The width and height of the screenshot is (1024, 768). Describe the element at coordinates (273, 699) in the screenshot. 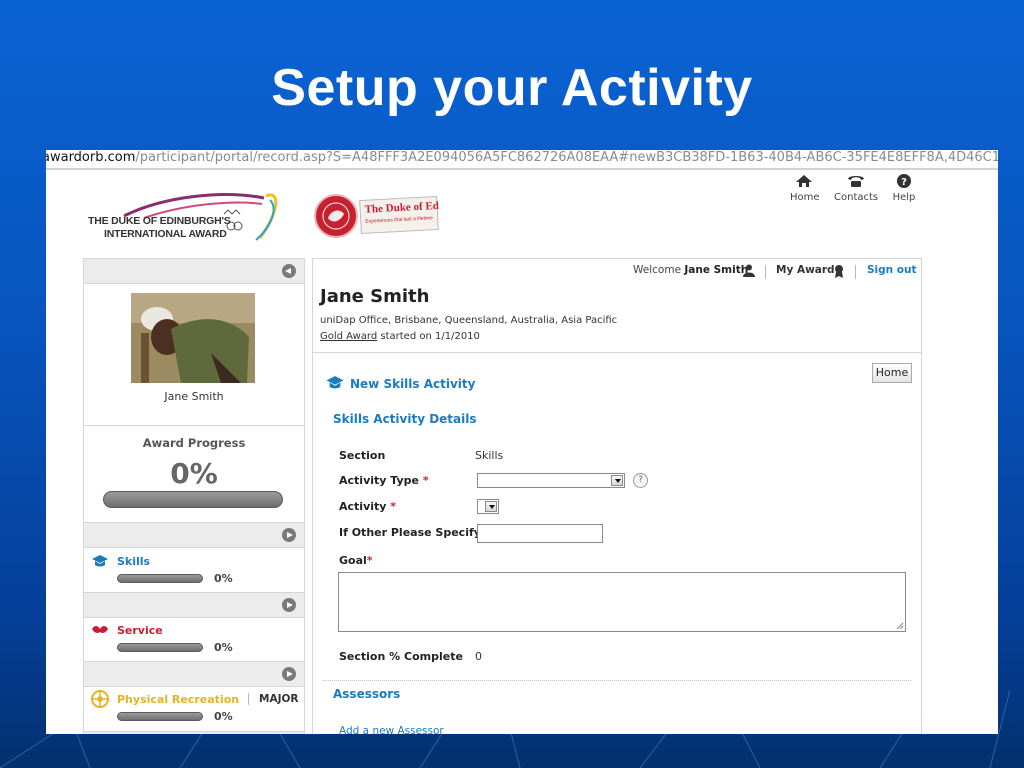

I see `major-badge: MAJOR` at that location.